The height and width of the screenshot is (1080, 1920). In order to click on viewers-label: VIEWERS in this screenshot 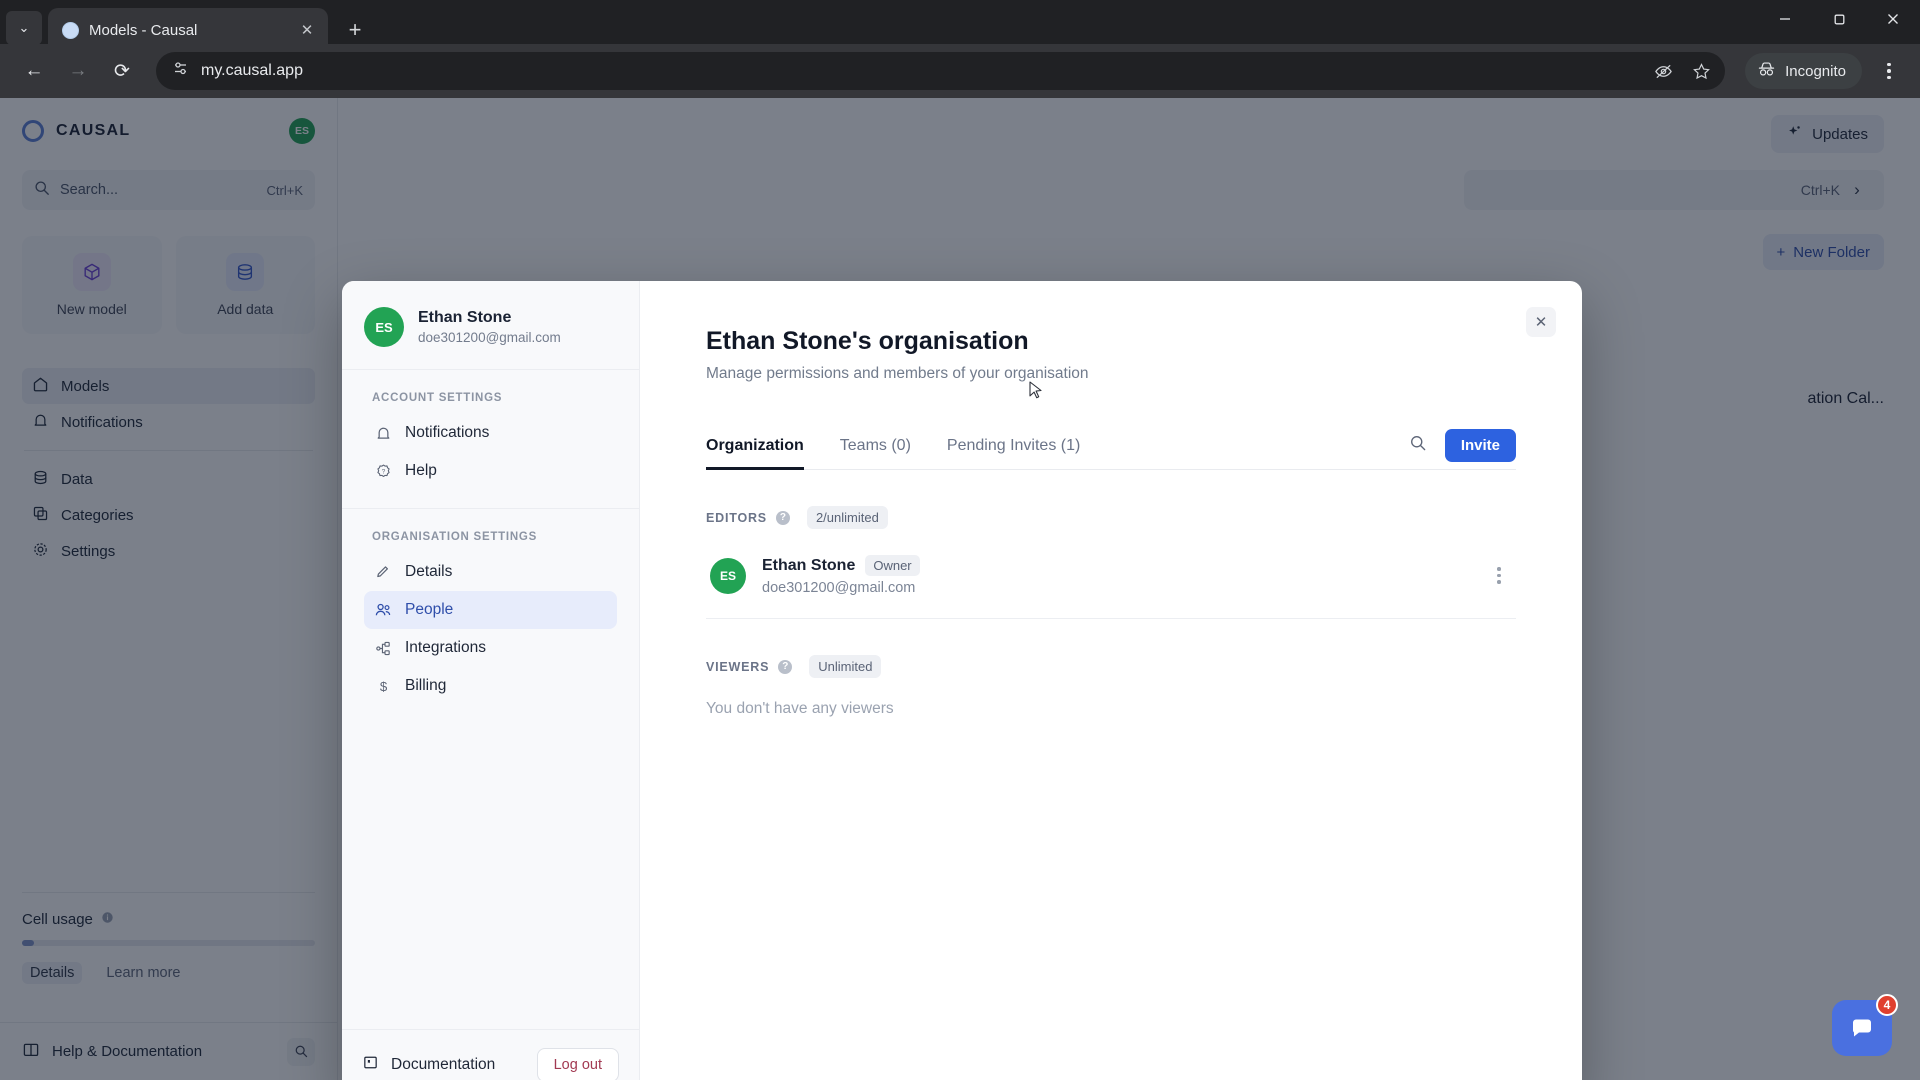, I will do `click(738, 666)`.